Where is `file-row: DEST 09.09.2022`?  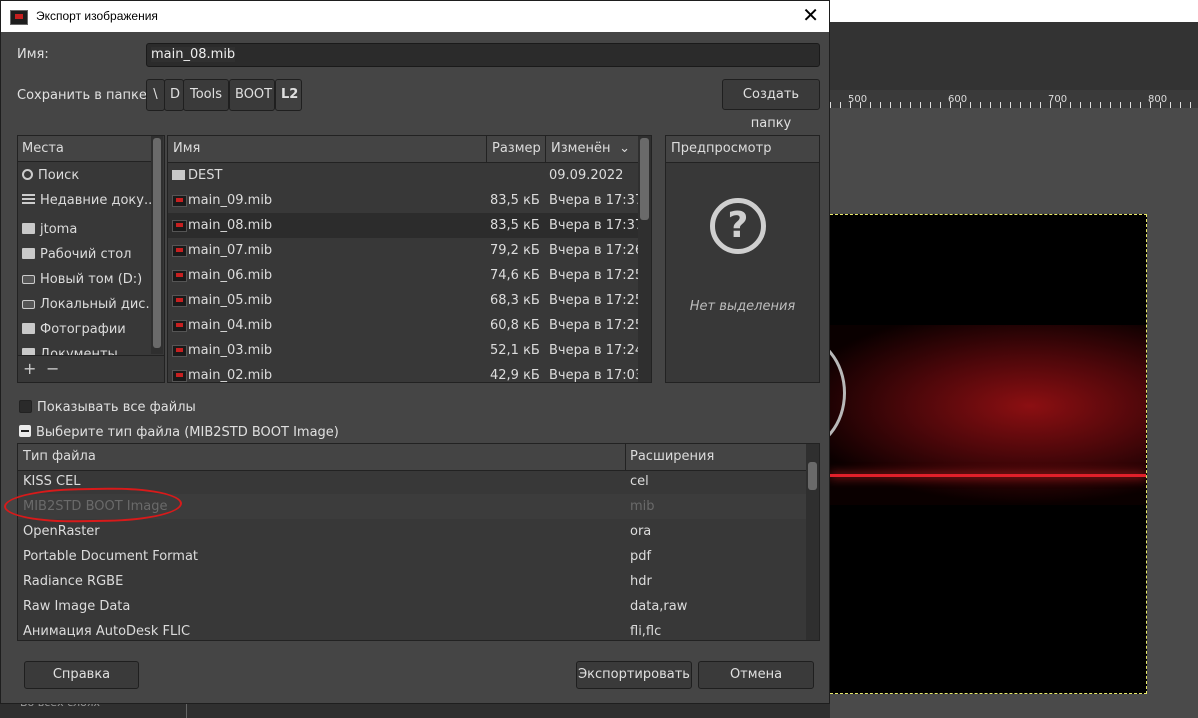 file-row: DEST 09.09.2022 is located at coordinates (403, 175).